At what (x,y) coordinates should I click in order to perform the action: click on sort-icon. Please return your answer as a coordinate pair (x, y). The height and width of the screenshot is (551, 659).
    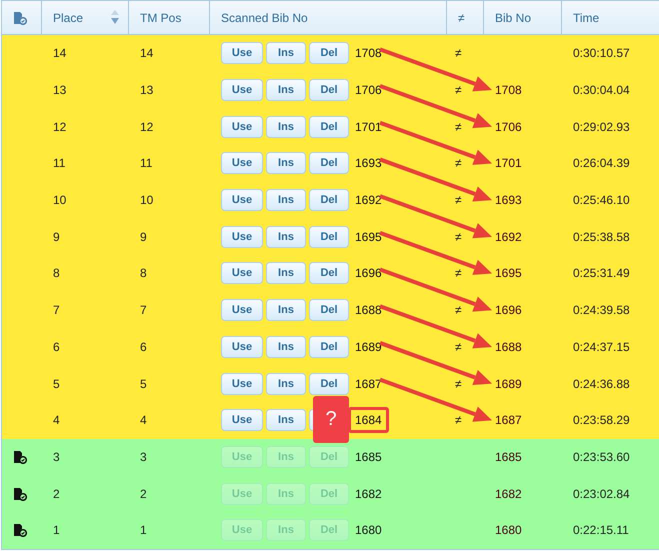
    Looking at the image, I should click on (115, 17).